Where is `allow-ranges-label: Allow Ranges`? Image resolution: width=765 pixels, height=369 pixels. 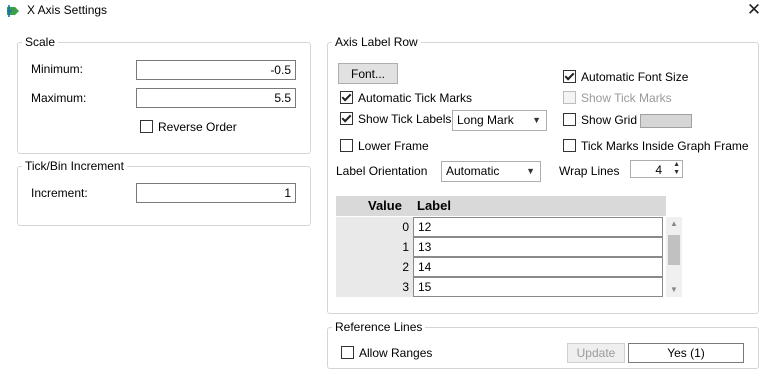 allow-ranges-label: Allow Ranges is located at coordinates (396, 353).